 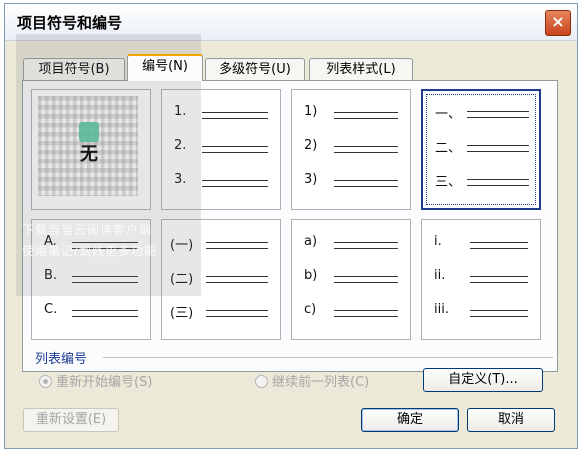 I want to click on restart-numbering-label: 重新开始编号(S), so click(x=104, y=382).